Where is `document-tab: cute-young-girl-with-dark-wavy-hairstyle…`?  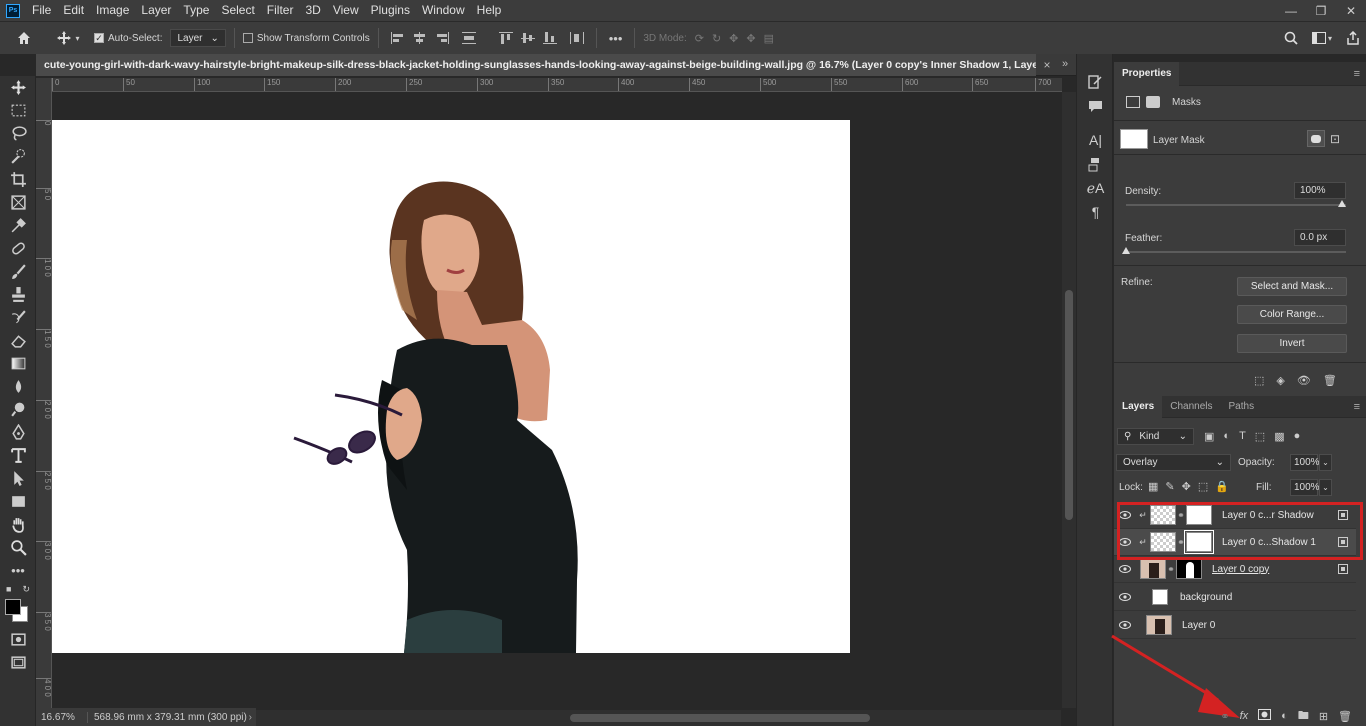 document-tab: cute-young-girl-with-dark-wavy-hairstyle… is located at coordinates (536, 64).